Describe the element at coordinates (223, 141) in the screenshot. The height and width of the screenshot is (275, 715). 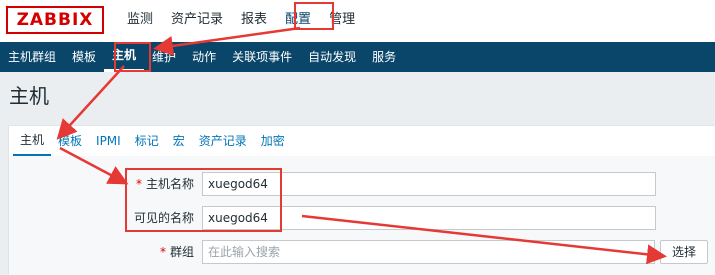
I see `tab-inventory: 资产记录` at that location.